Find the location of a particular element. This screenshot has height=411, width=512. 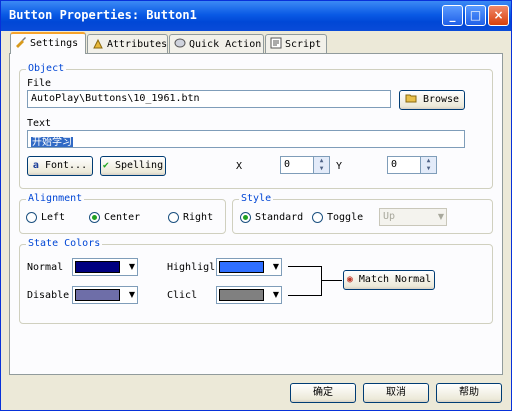

file-field: AutoPlay\Buttons\10_1961.btn is located at coordinates (209, 99).